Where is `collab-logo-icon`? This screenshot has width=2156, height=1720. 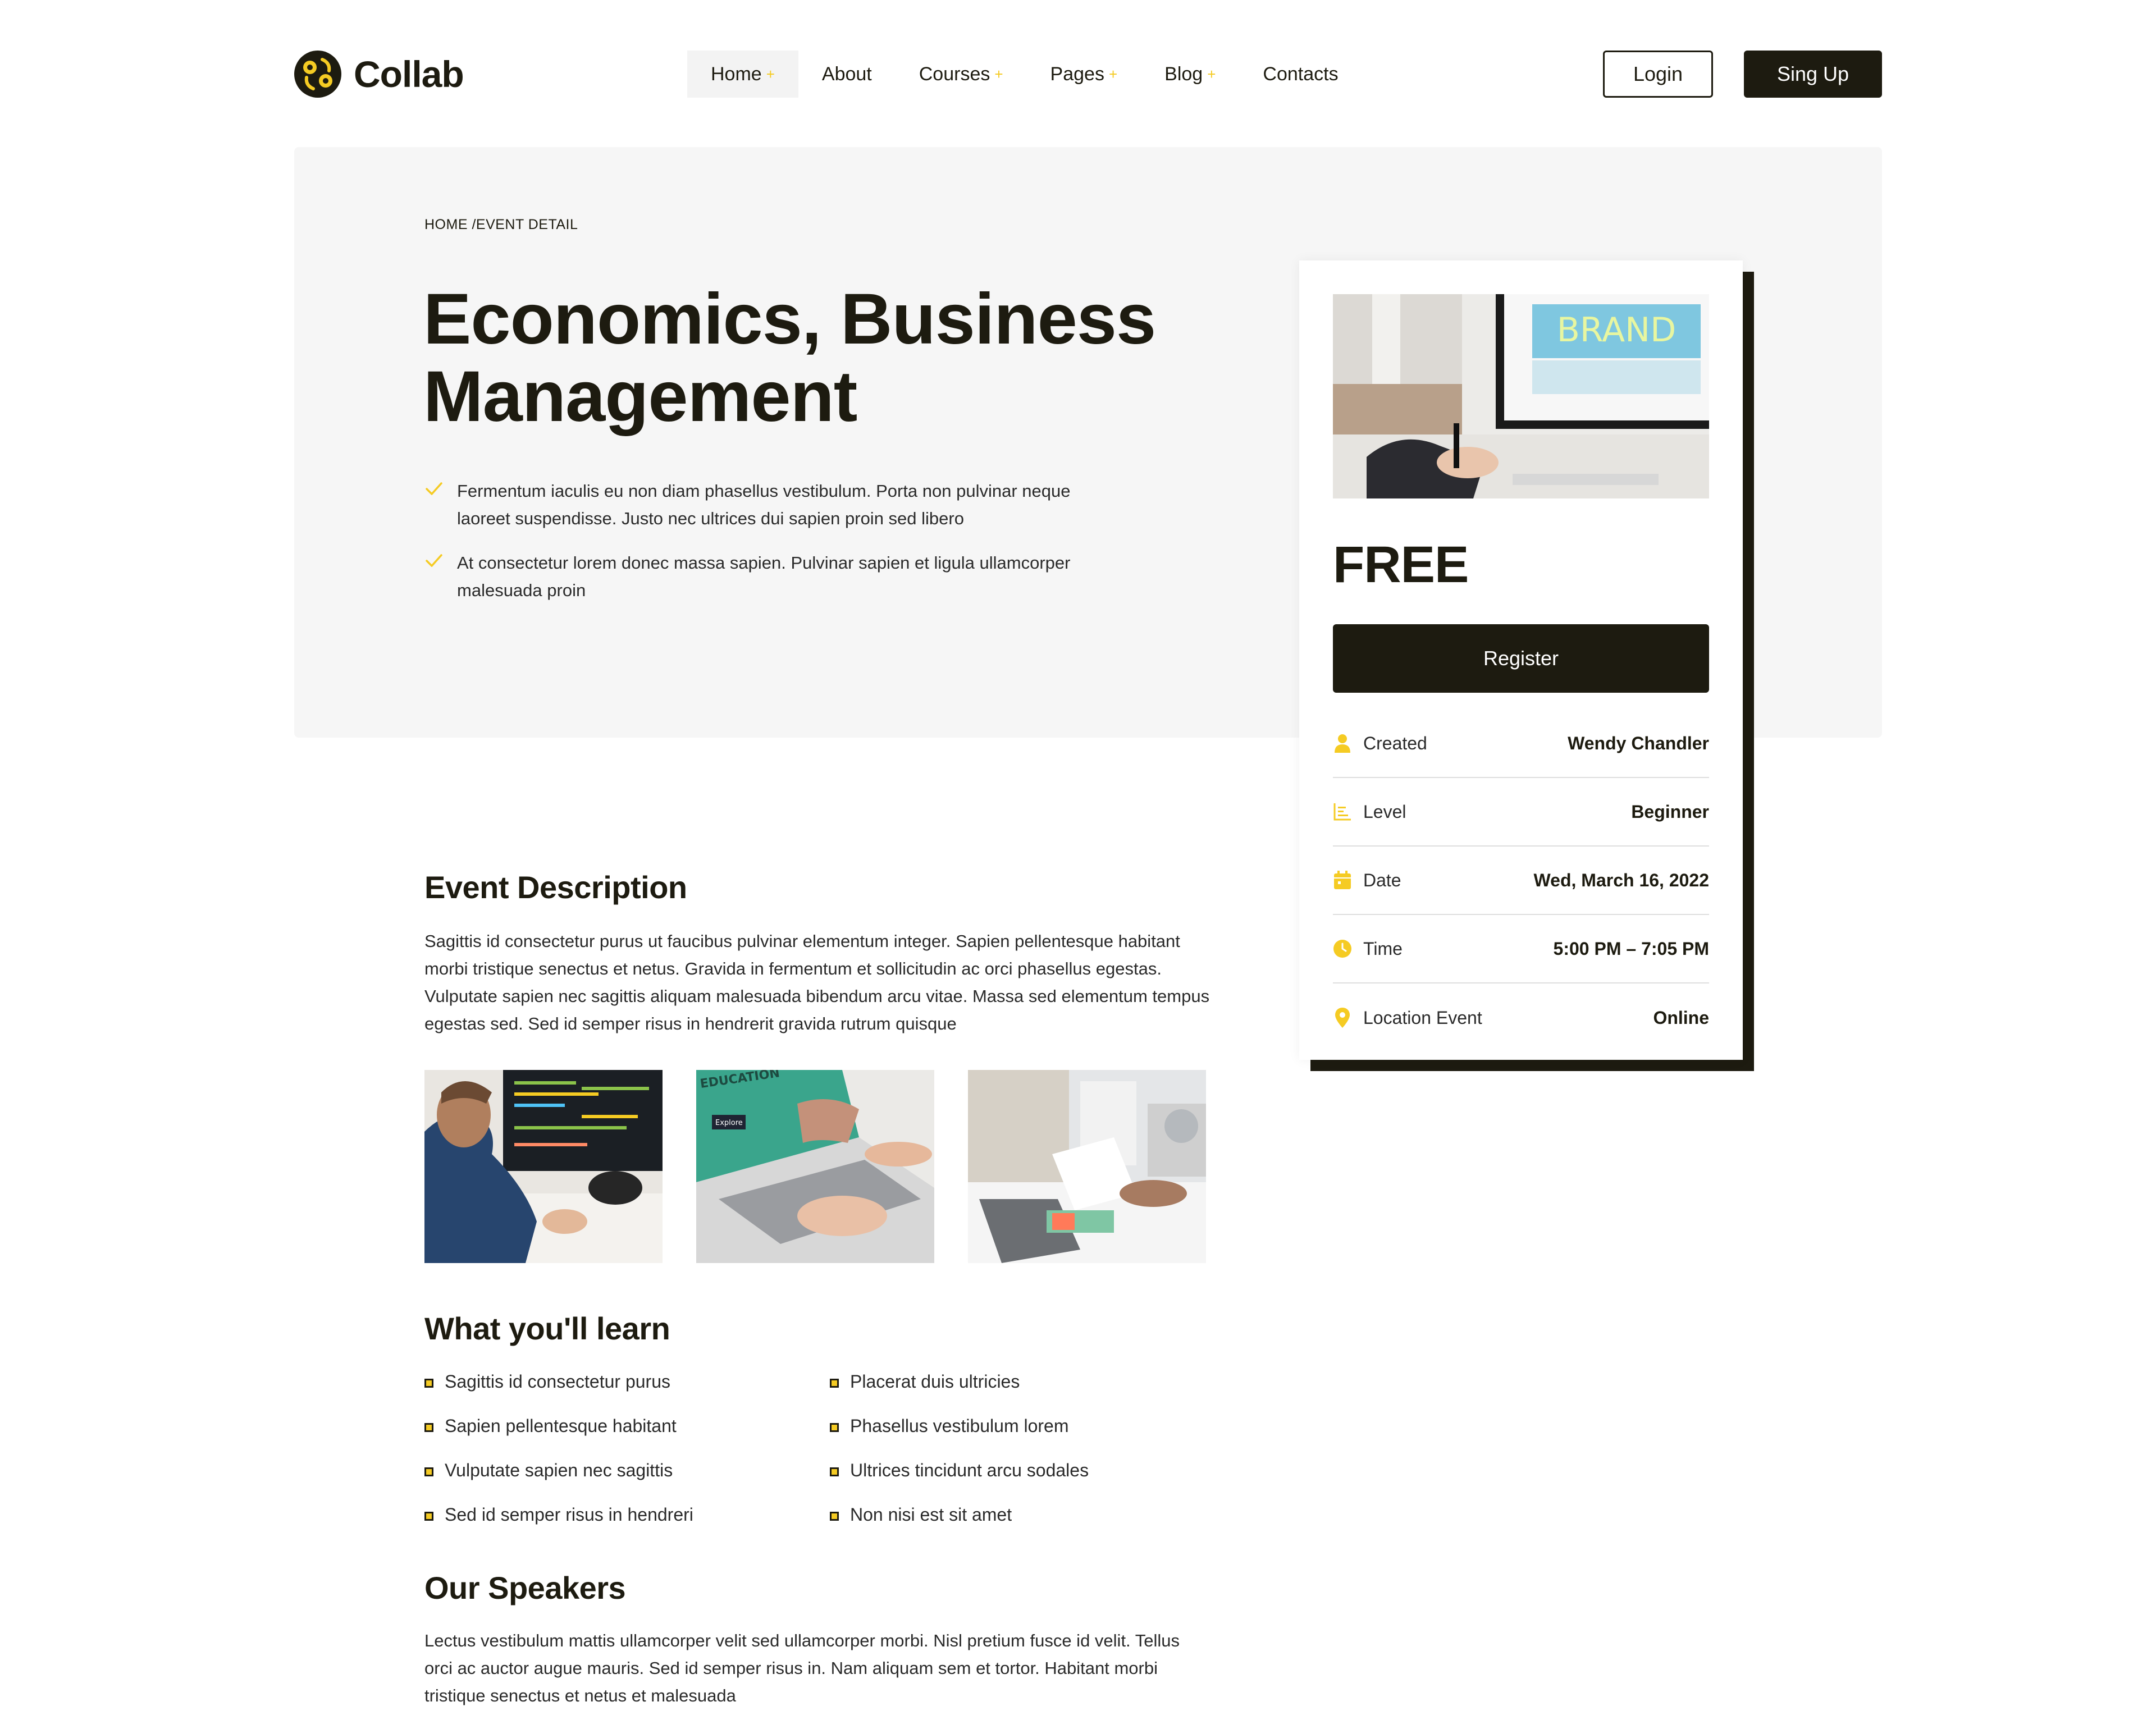 collab-logo-icon is located at coordinates (317, 75).